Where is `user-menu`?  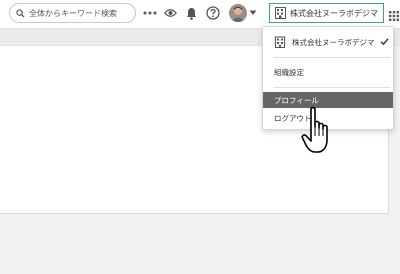 user-menu is located at coordinates (243, 13).